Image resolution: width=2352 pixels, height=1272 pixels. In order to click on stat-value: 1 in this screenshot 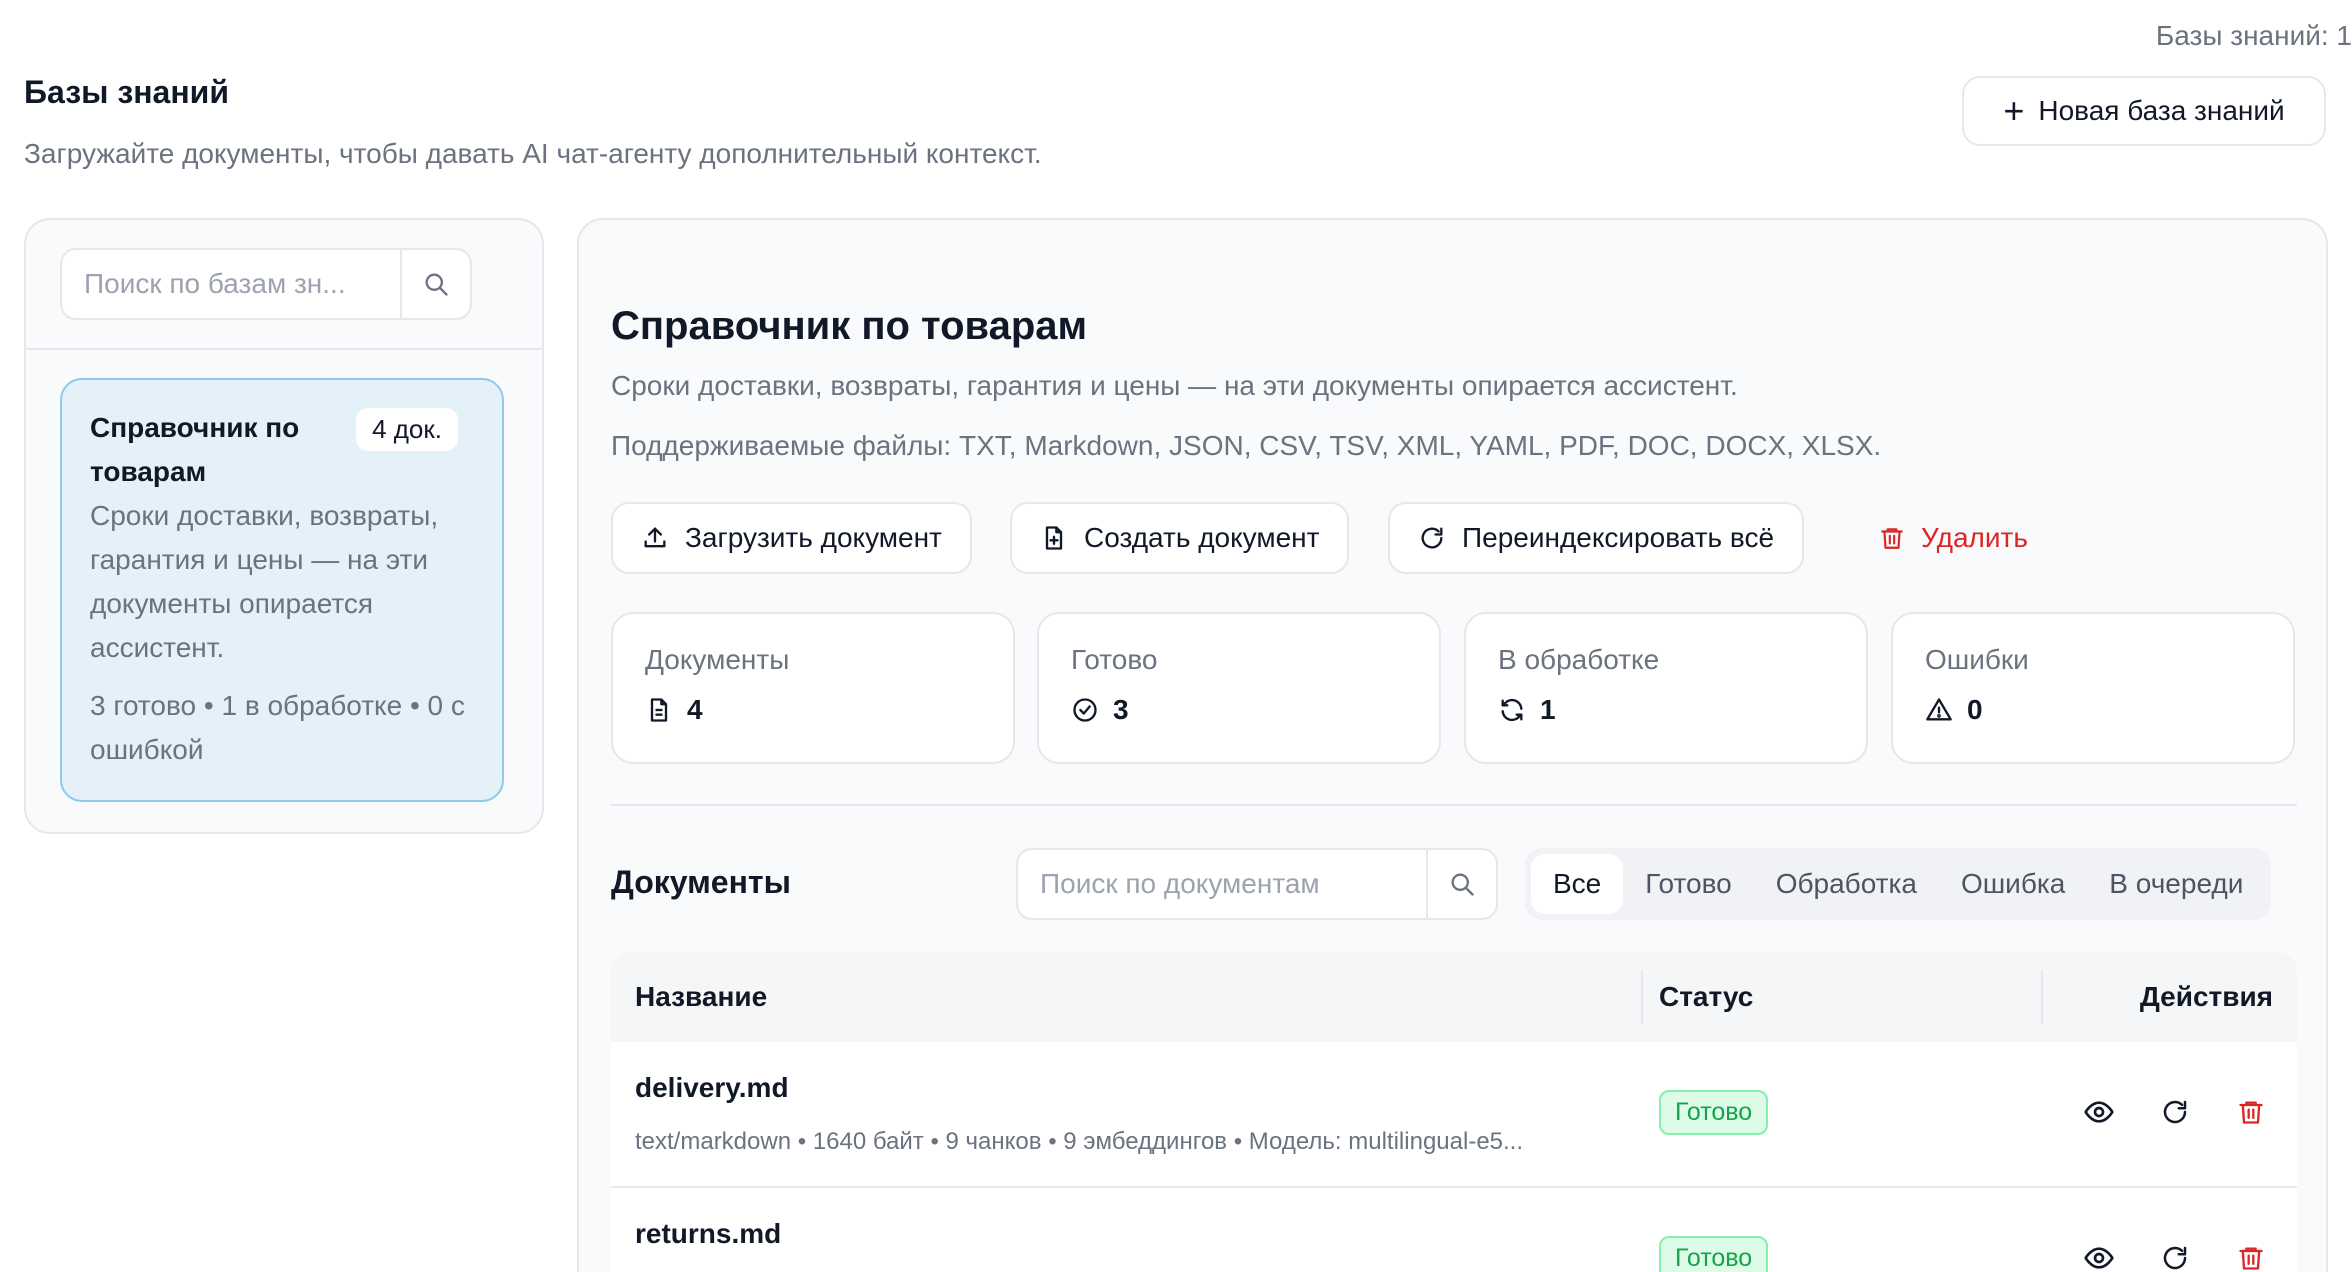, I will do `click(1548, 709)`.